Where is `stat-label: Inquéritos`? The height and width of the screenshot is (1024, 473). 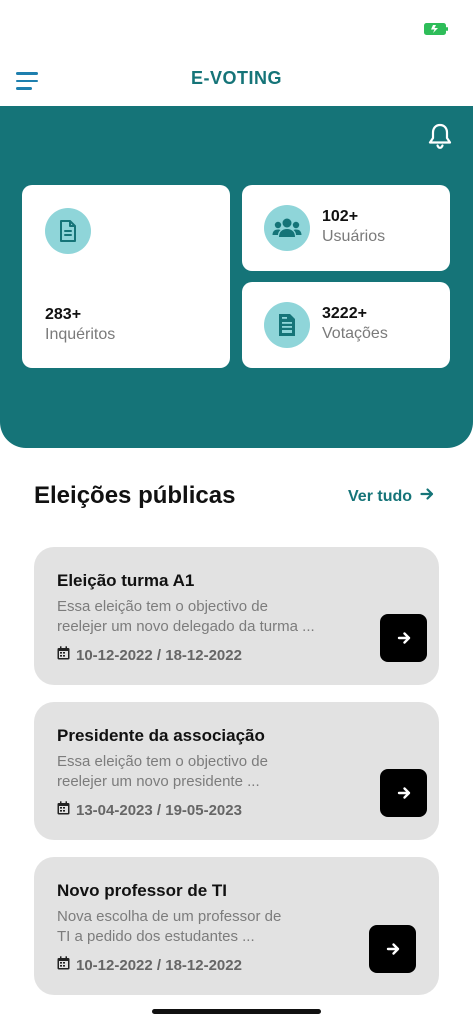 stat-label: Inquéritos is located at coordinates (80, 334).